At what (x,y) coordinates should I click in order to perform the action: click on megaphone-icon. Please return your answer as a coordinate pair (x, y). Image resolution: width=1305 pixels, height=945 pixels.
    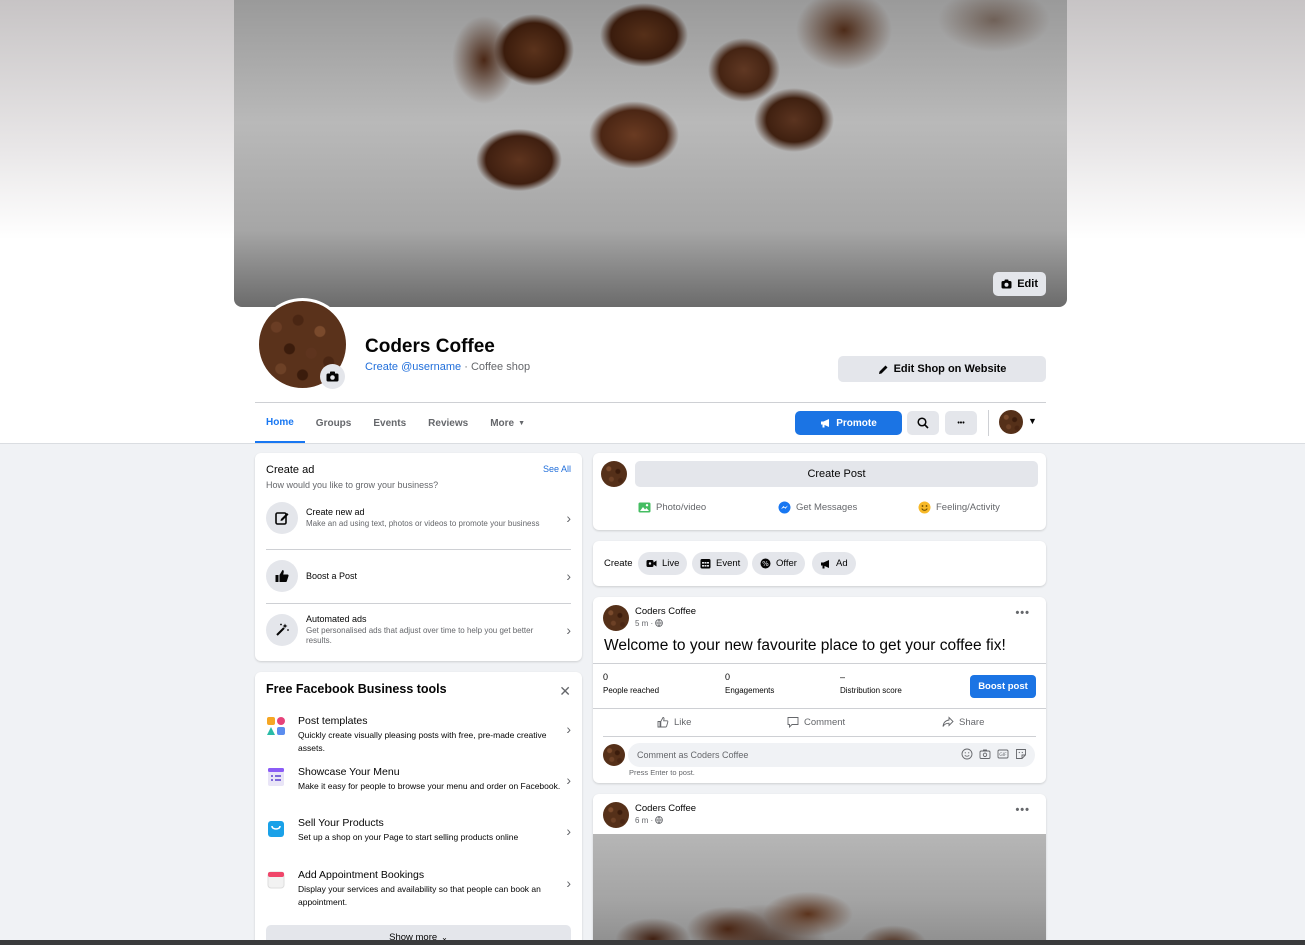
    Looking at the image, I should click on (825, 564).